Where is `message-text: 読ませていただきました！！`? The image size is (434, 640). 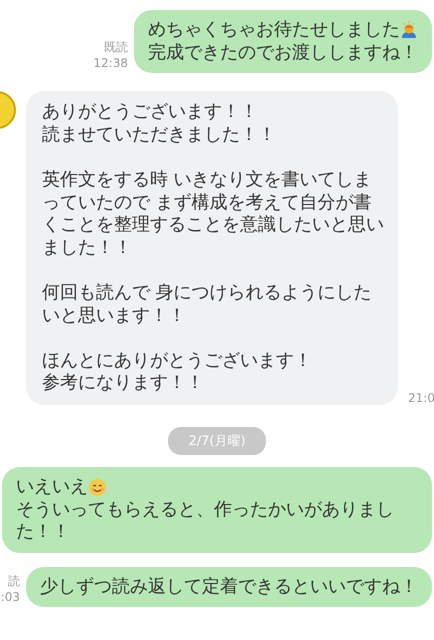
message-text: 読ませていただきました！！ is located at coordinates (159, 135).